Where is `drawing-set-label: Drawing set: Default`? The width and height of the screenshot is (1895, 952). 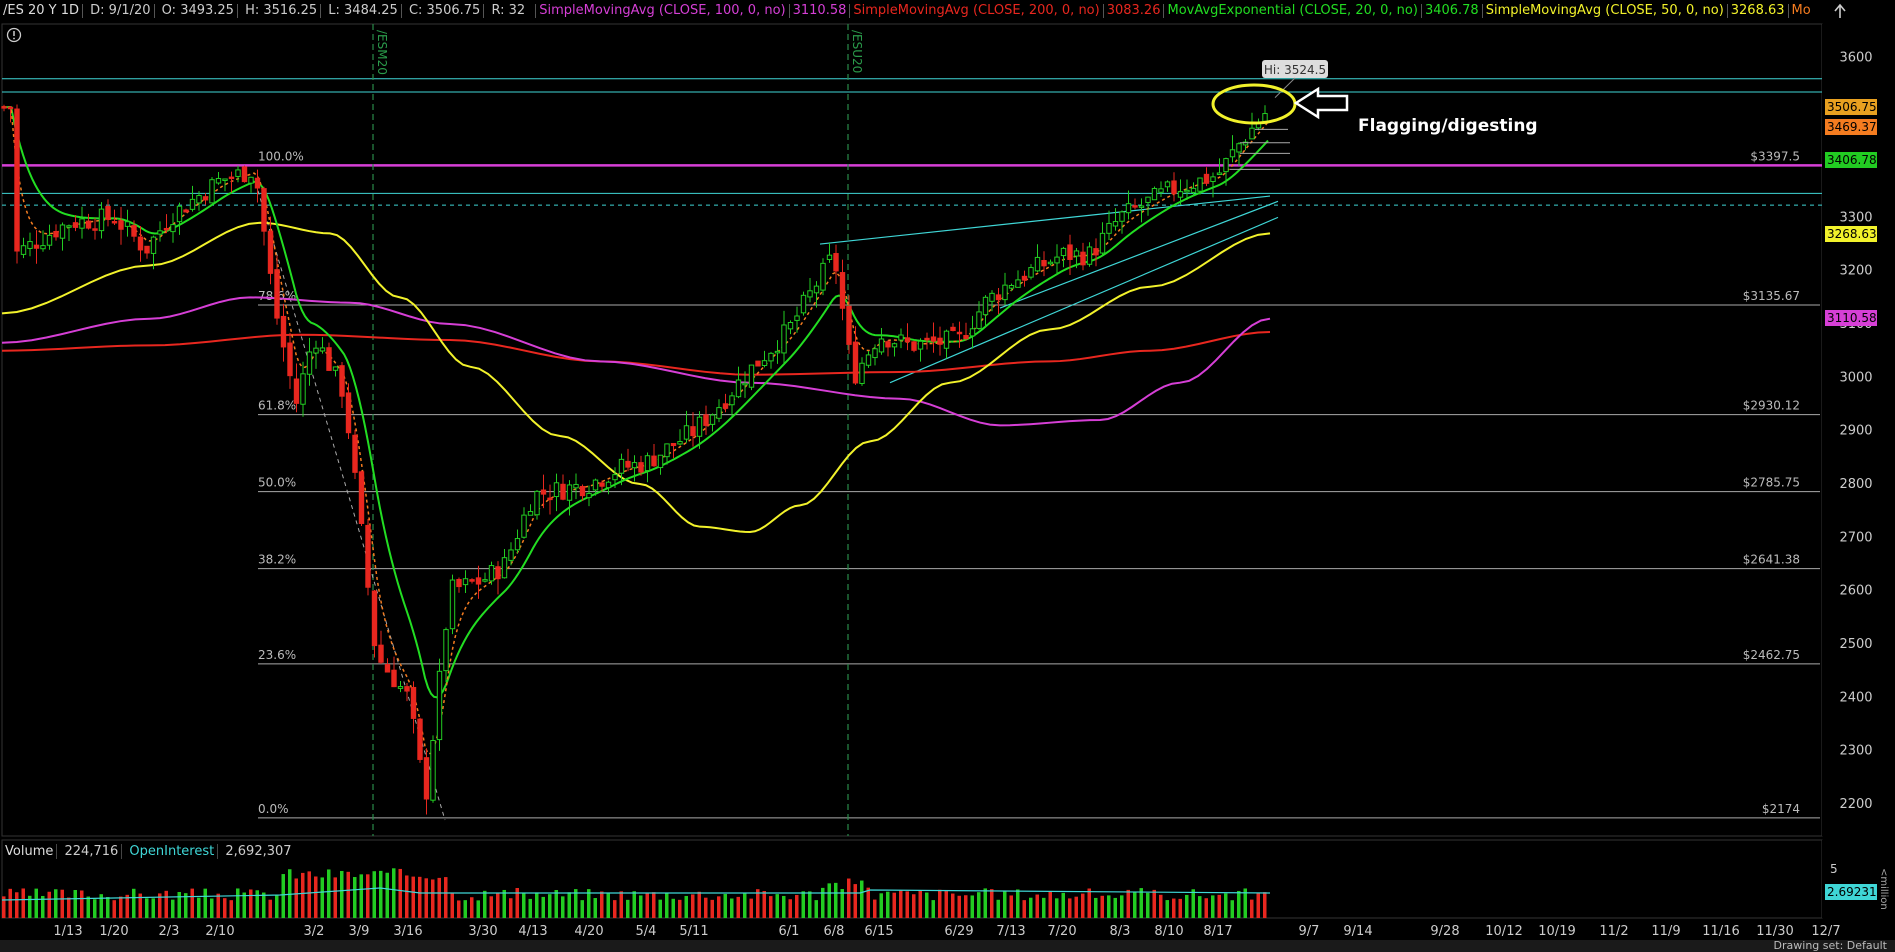 drawing-set-label: Drawing set: Default is located at coordinates (1830, 946).